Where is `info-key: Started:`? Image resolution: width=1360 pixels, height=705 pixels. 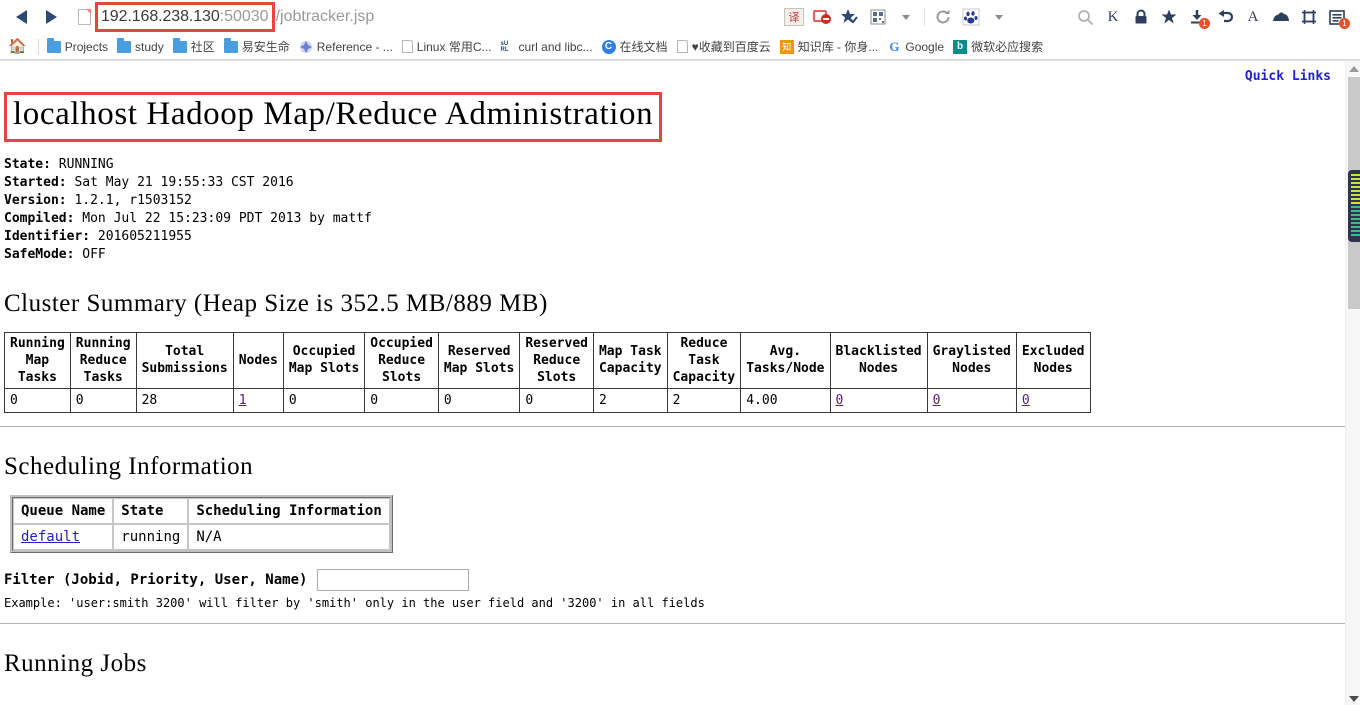
info-key: Started: is located at coordinates (35, 182).